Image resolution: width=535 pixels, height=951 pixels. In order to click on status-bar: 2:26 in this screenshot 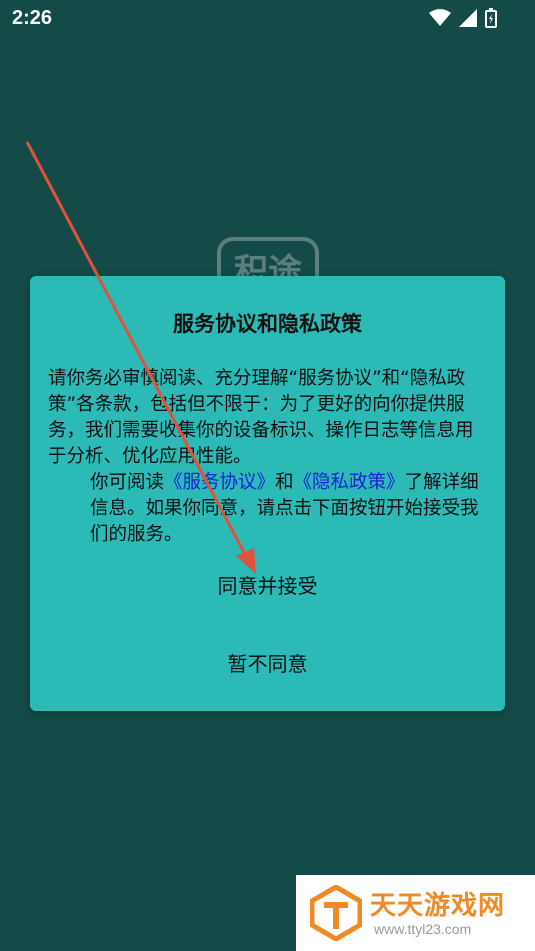, I will do `click(267, 18)`.